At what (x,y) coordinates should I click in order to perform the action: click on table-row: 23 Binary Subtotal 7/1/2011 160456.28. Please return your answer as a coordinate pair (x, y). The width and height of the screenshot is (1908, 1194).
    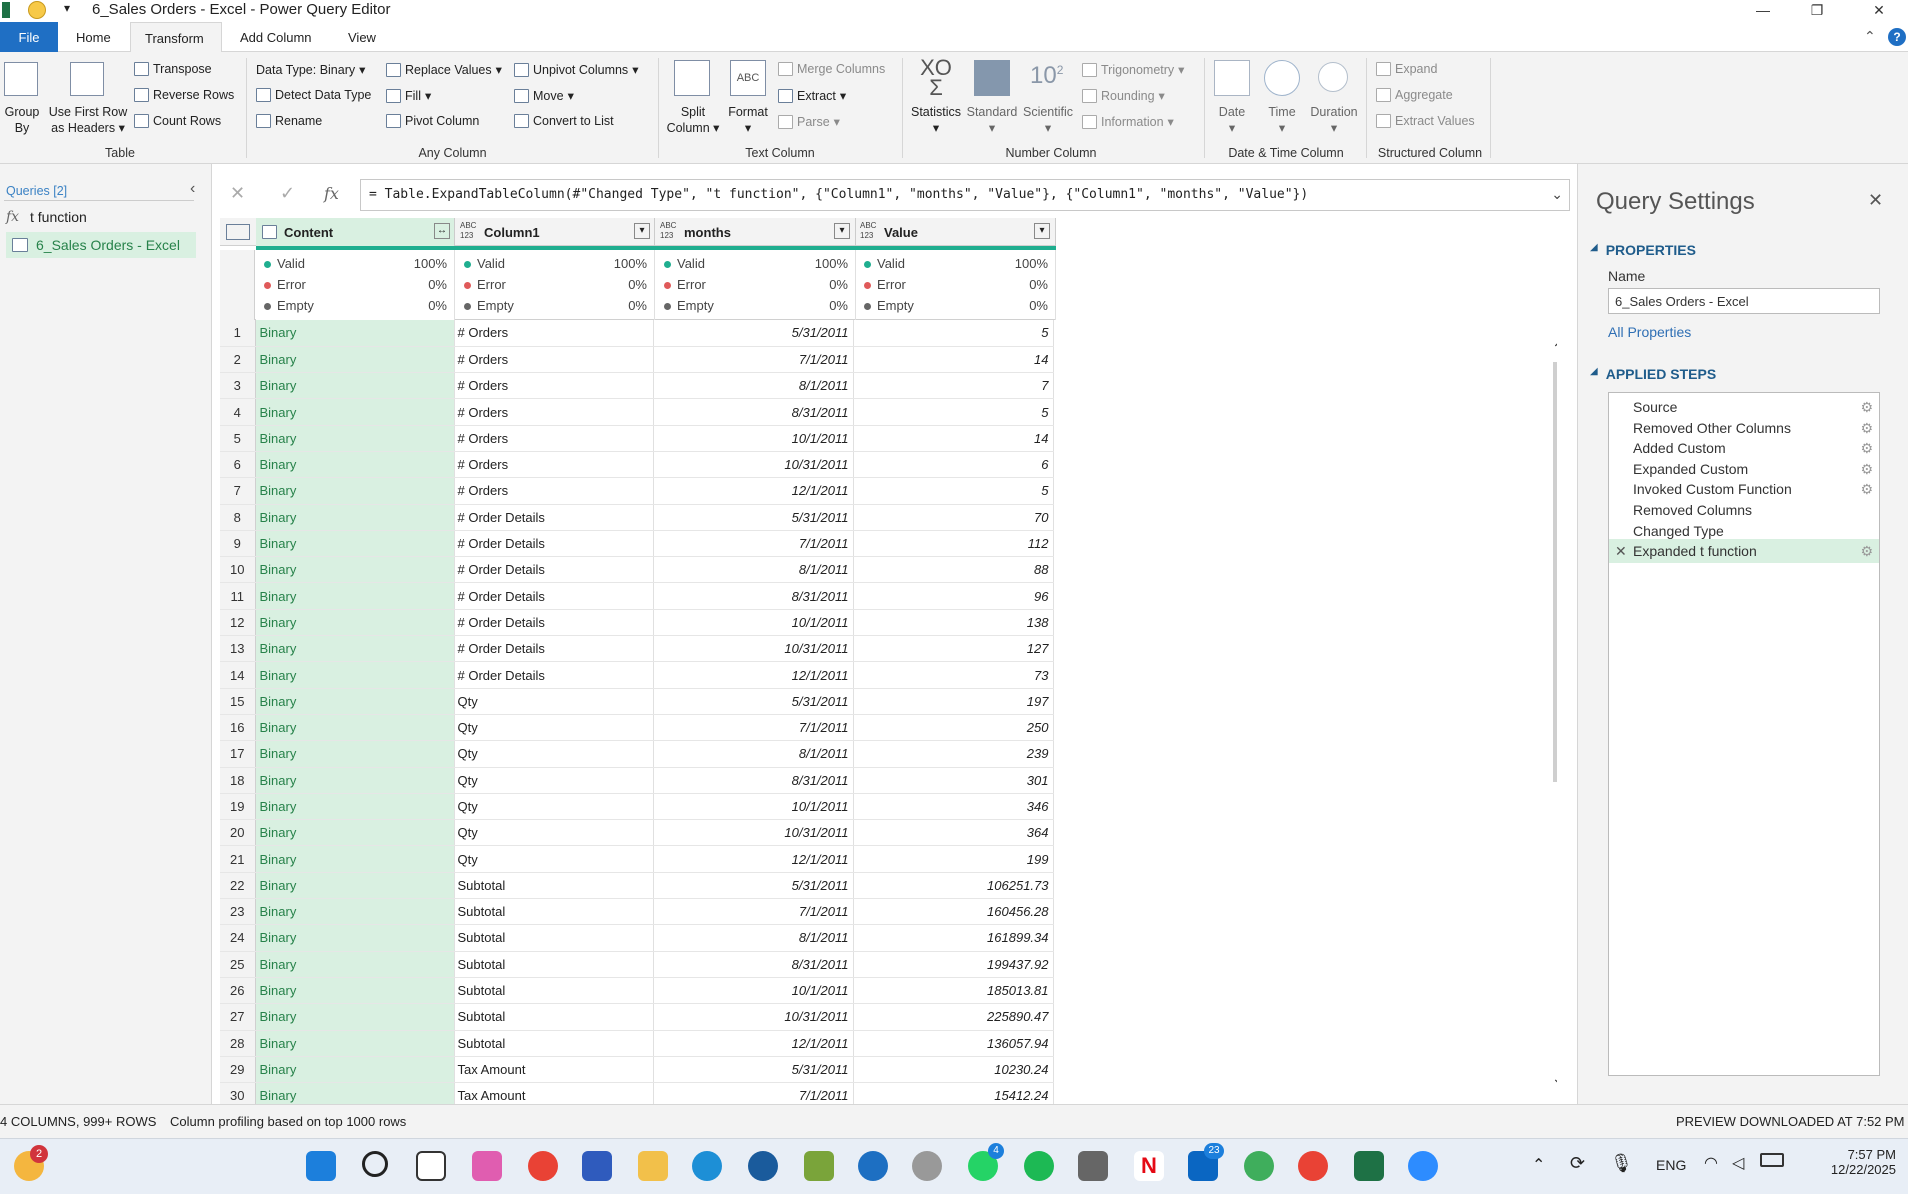
    Looking at the image, I should click on (637, 912).